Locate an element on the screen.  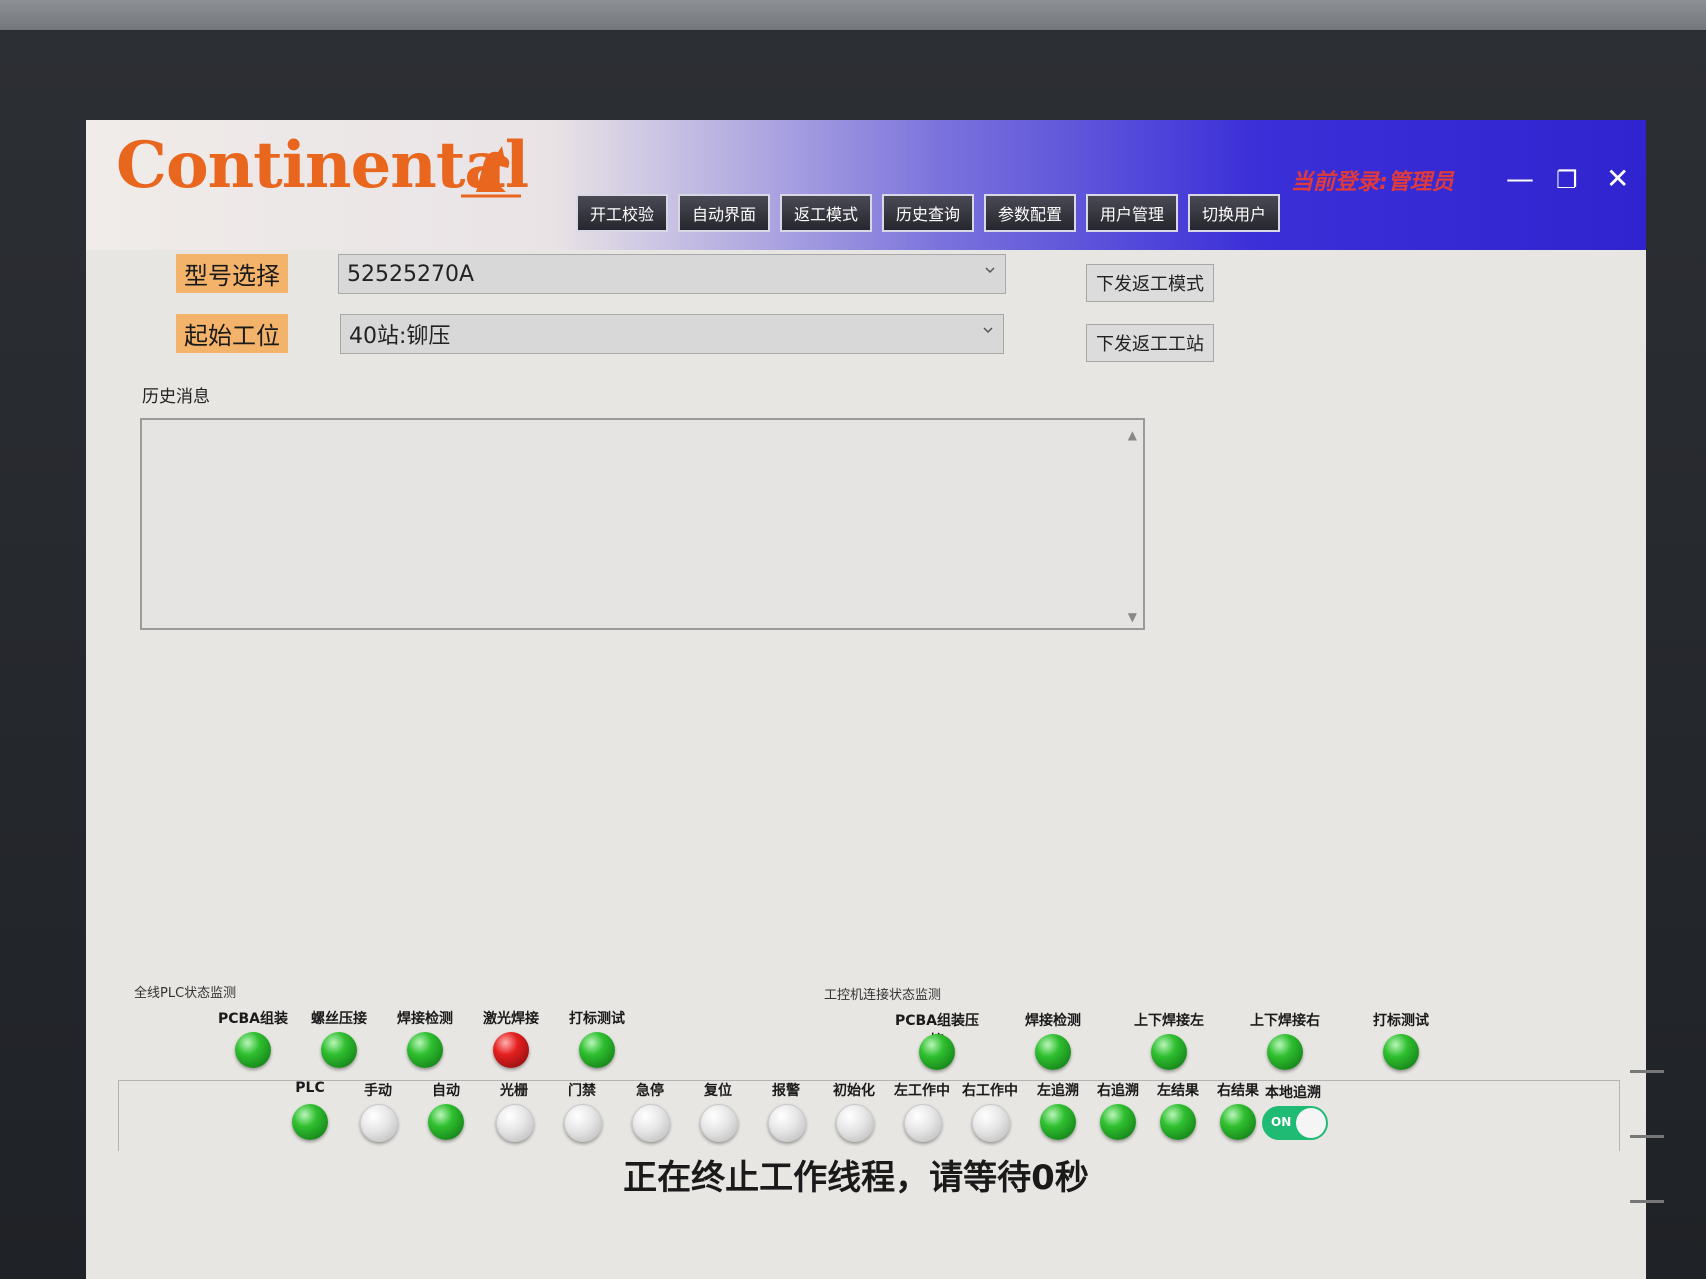
plc-station-label: 焊接检测 is located at coordinates (425, 1019).